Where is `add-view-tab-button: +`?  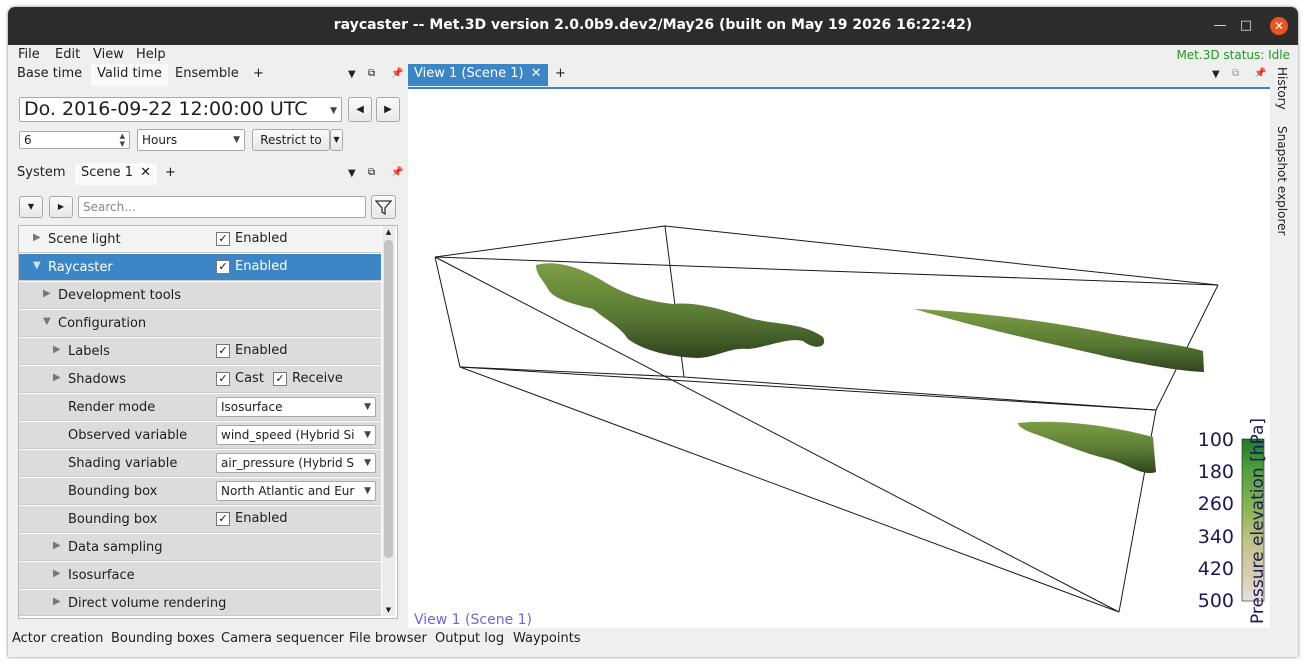
add-view-tab-button: + is located at coordinates (560, 75).